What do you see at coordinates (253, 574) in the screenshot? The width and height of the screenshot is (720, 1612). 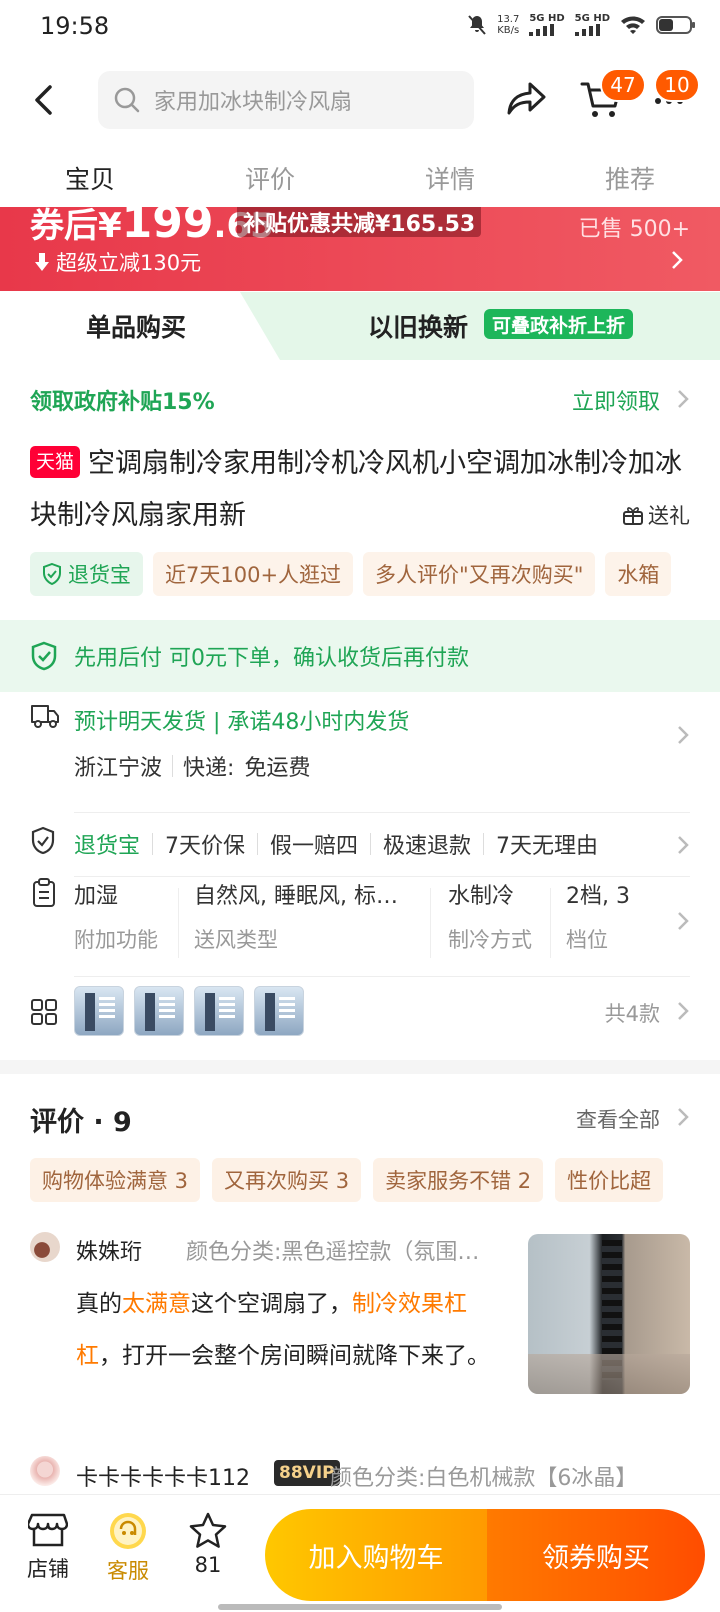 I see `tag-visitors: 近7天100+人逛过` at bounding box center [253, 574].